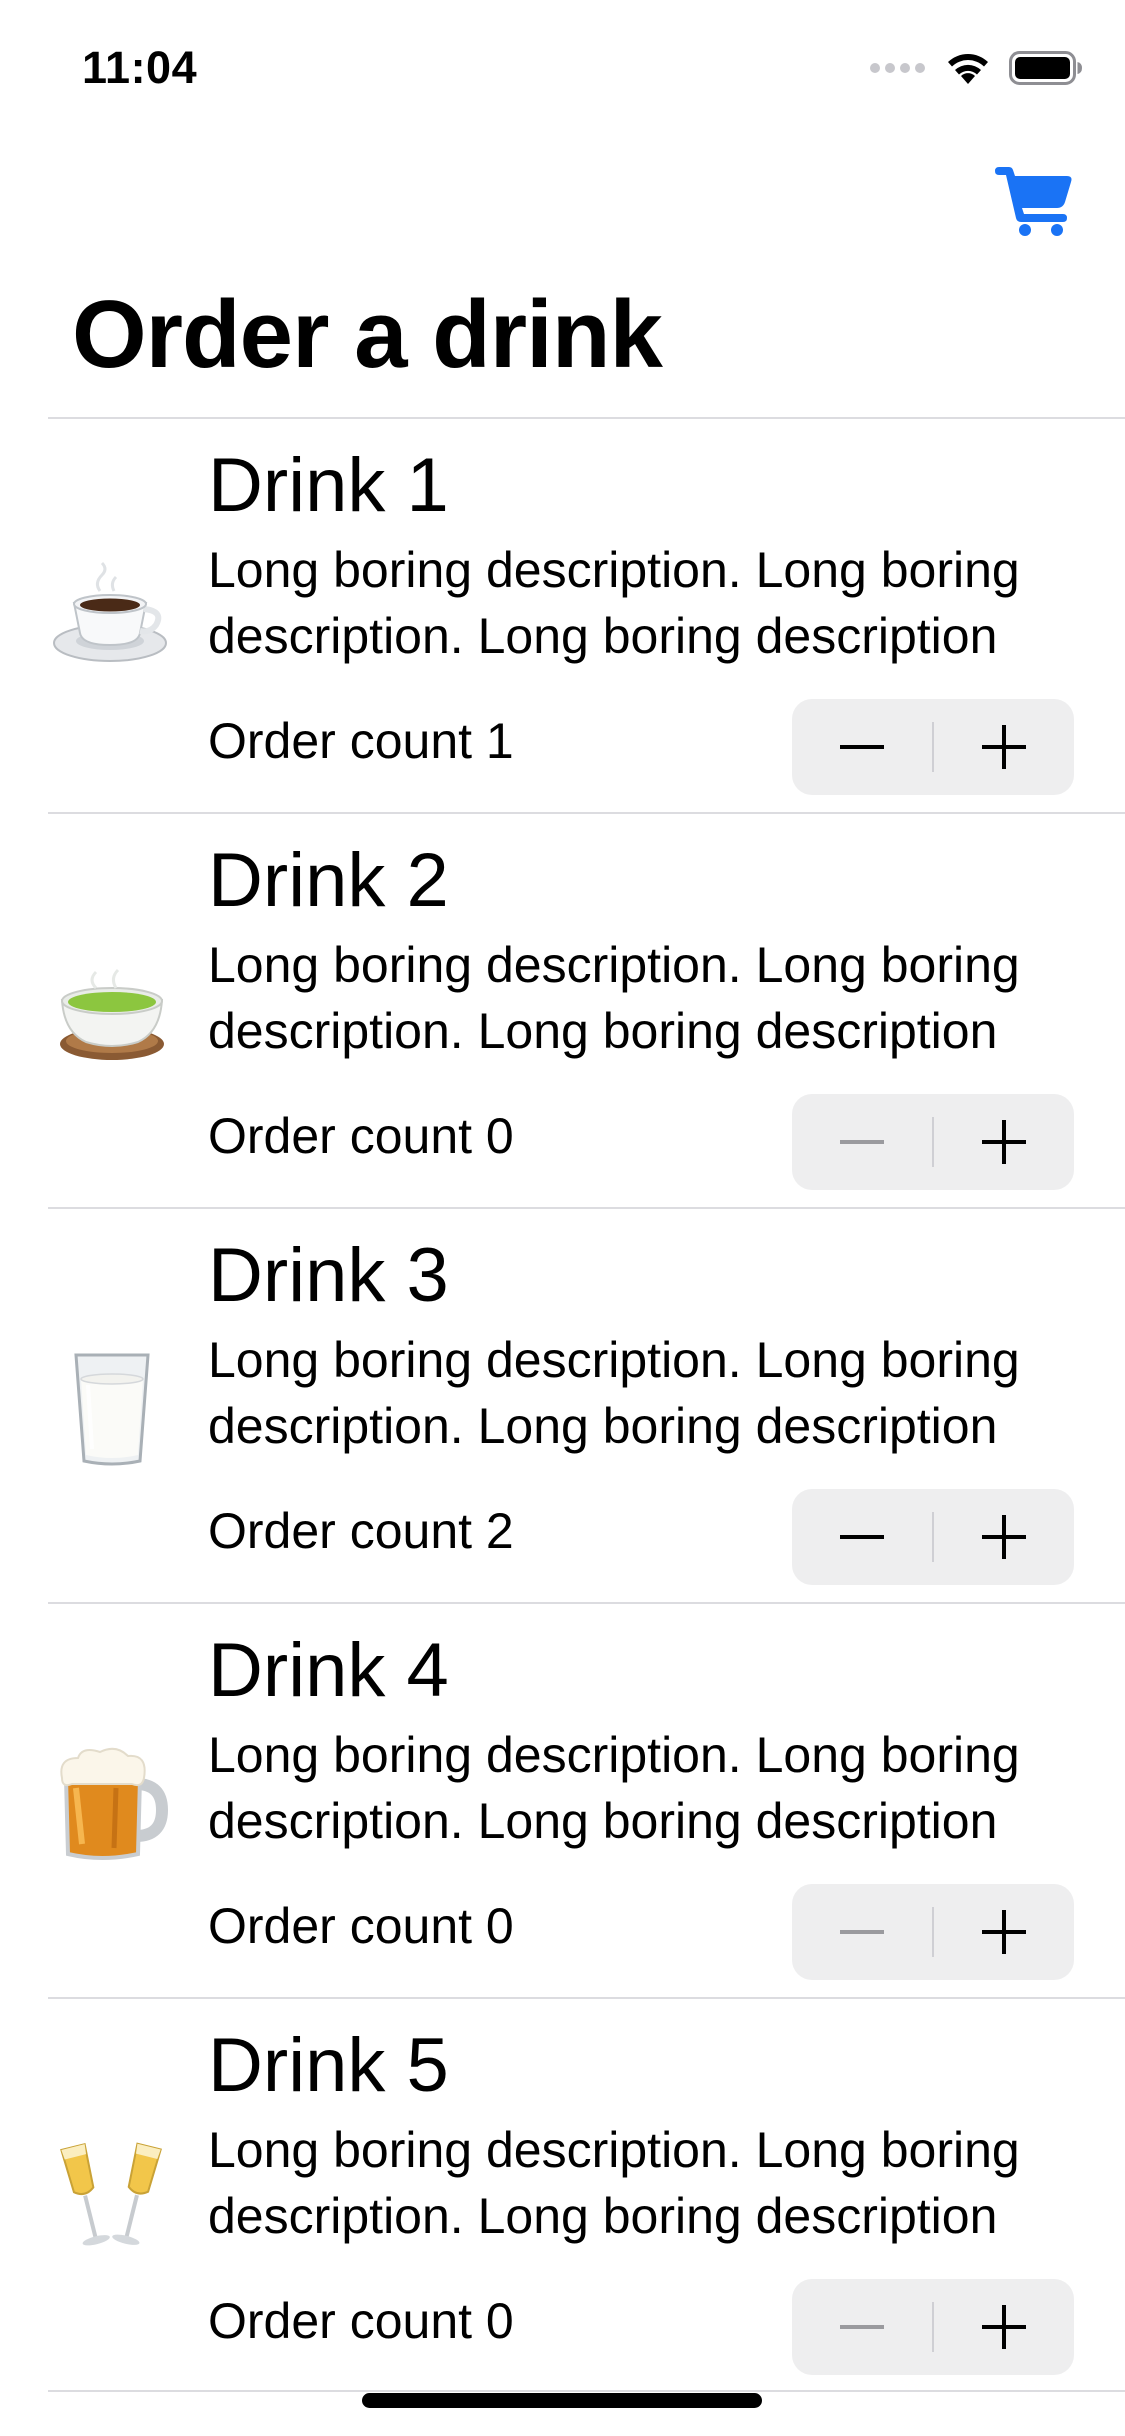 Image resolution: width=1125 pixels, height=2436 pixels. I want to click on status-time: 11:04, so click(140, 67).